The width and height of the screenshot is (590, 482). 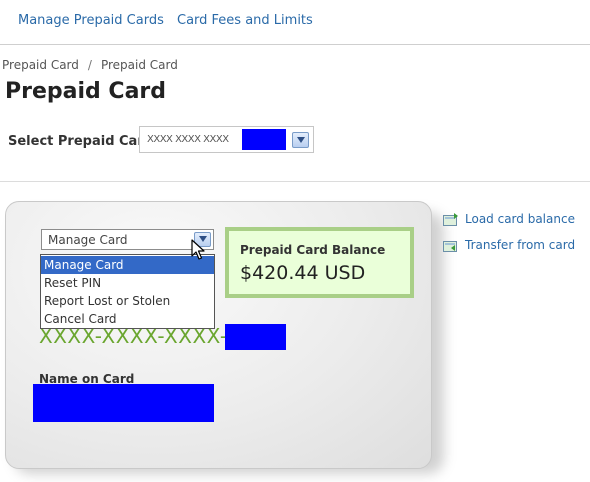 What do you see at coordinates (295, 181) in the screenshot?
I see `divider` at bounding box center [295, 181].